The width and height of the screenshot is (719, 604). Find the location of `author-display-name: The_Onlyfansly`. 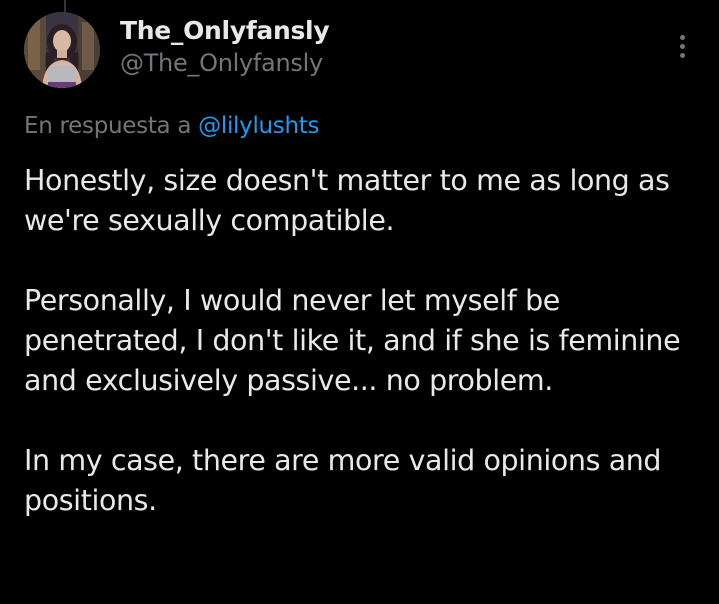

author-display-name: The_Onlyfansly is located at coordinates (225, 31).